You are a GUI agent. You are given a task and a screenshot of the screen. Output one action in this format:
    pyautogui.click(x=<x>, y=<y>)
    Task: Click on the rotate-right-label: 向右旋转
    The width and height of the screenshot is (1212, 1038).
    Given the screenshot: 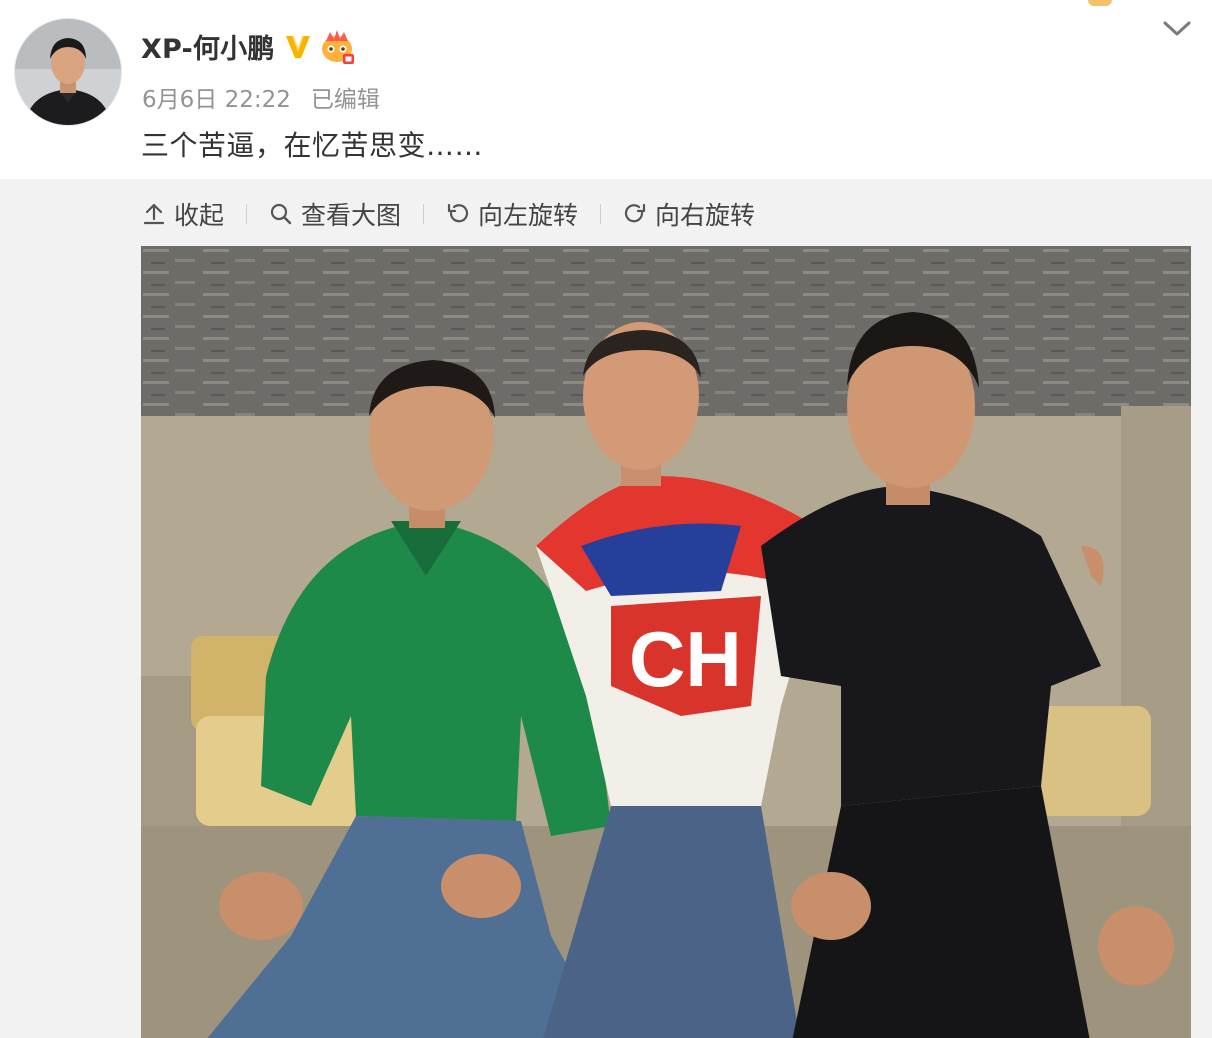 What is the action you would take?
    pyautogui.click(x=705, y=215)
    